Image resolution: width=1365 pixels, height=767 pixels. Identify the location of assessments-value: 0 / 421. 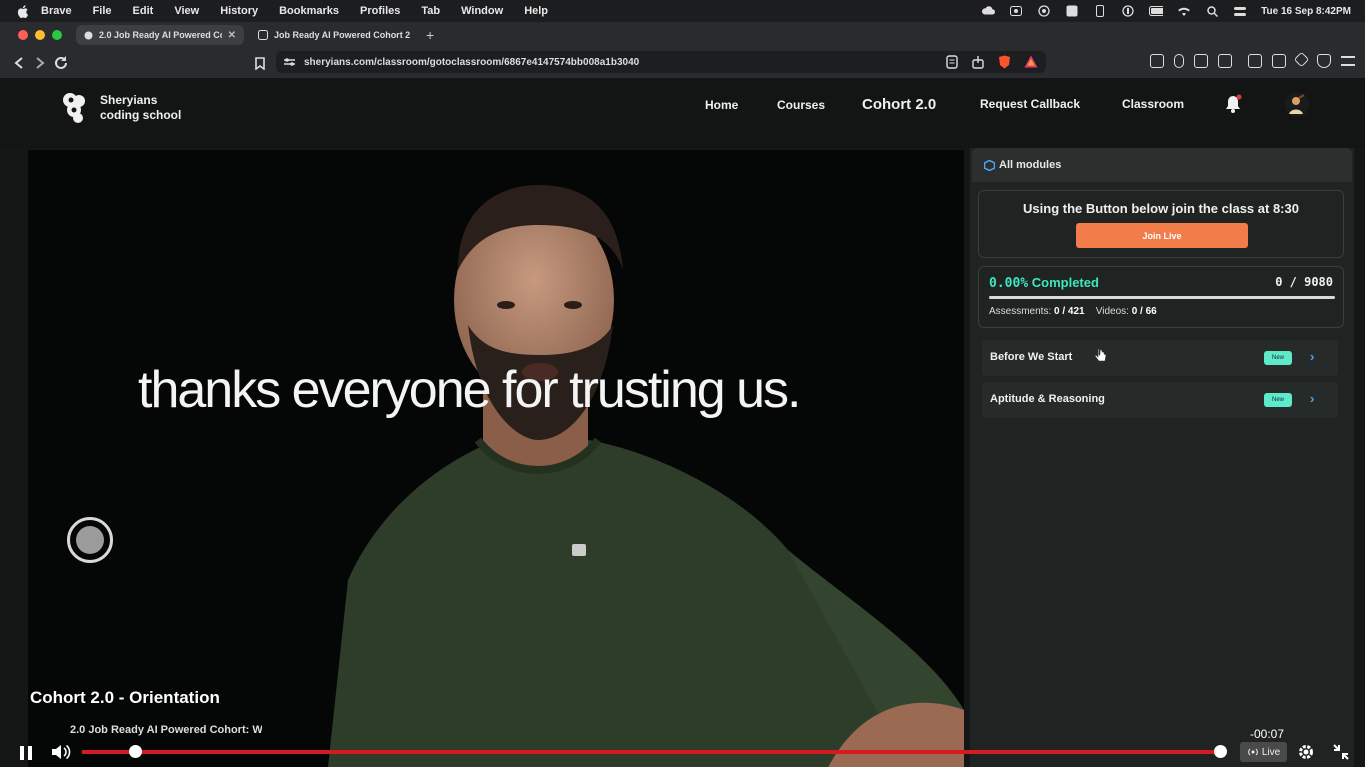
(1069, 311).